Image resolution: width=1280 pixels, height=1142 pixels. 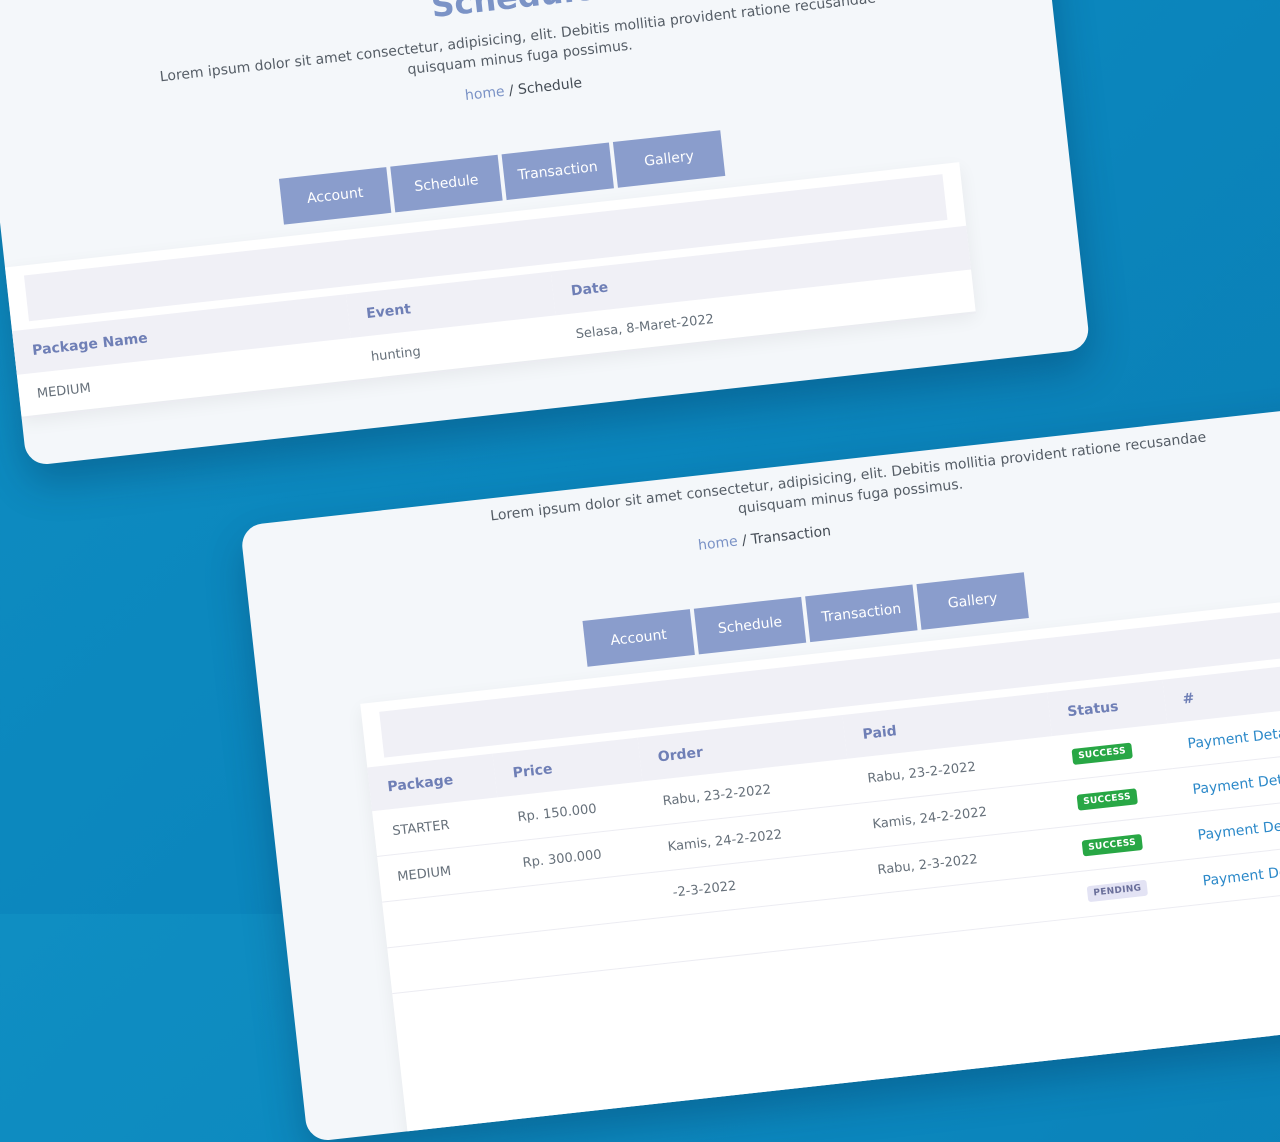 What do you see at coordinates (1117, 891) in the screenshot?
I see `status-badge: PENDING` at bounding box center [1117, 891].